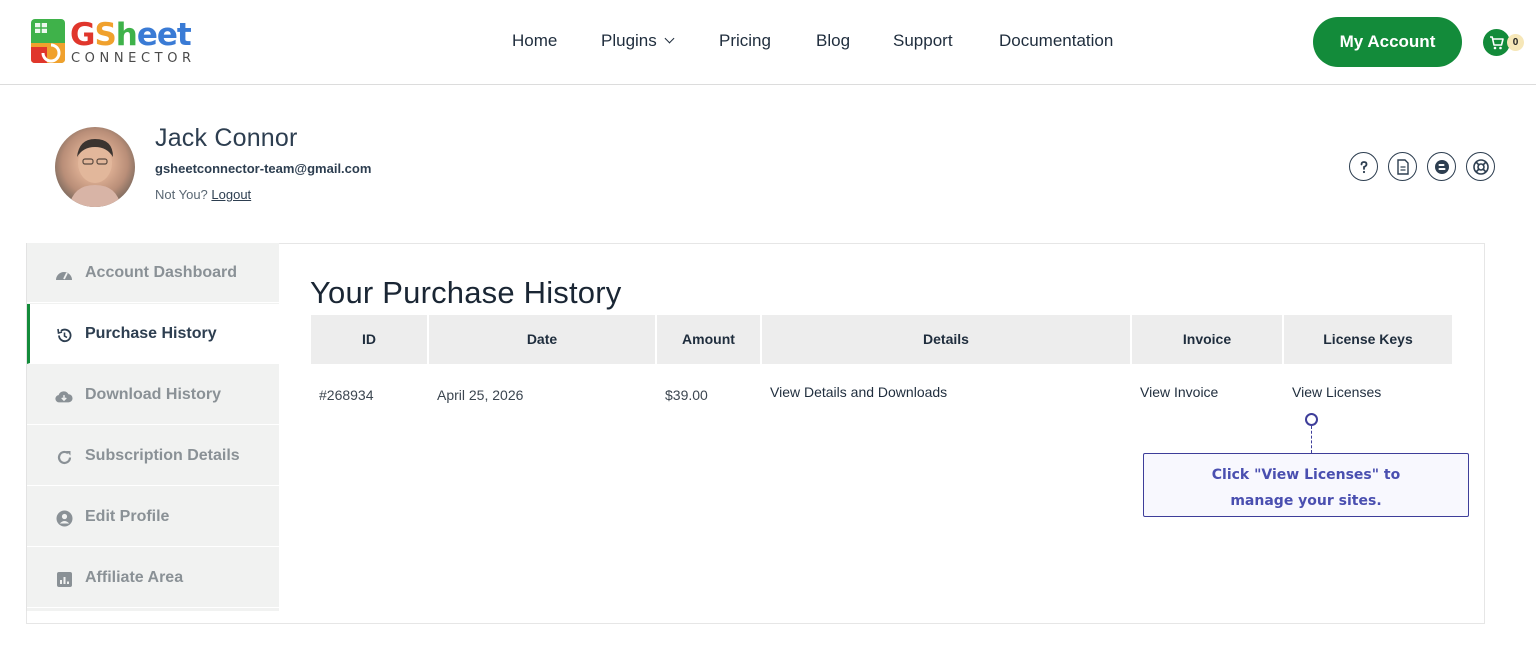  Describe the element at coordinates (131, 35) in the screenshot. I see `logo-wordmark: GSheet` at that location.